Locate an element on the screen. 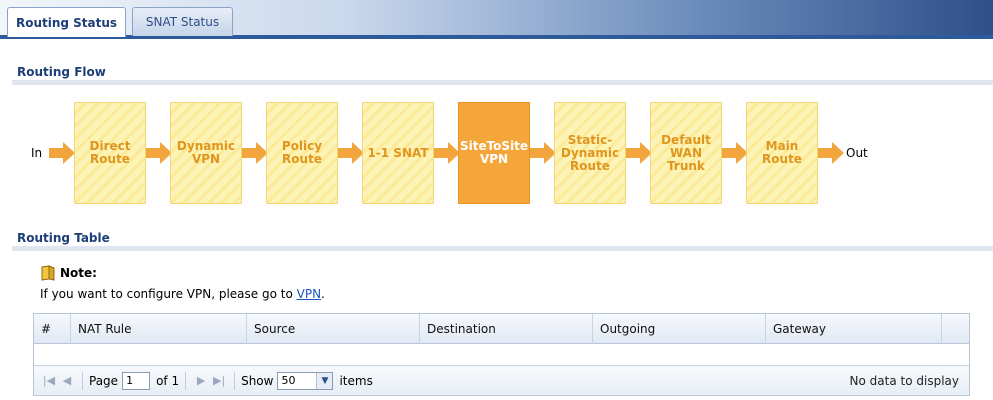  column-header-destination: Destination is located at coordinates (506, 329).